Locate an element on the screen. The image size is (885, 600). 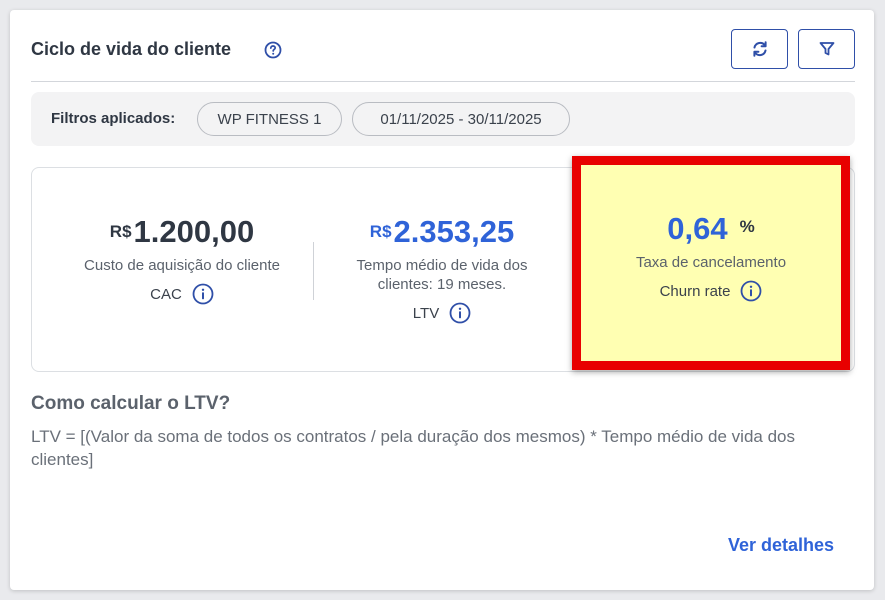
cac-value: 1.200,00 is located at coordinates (194, 231).